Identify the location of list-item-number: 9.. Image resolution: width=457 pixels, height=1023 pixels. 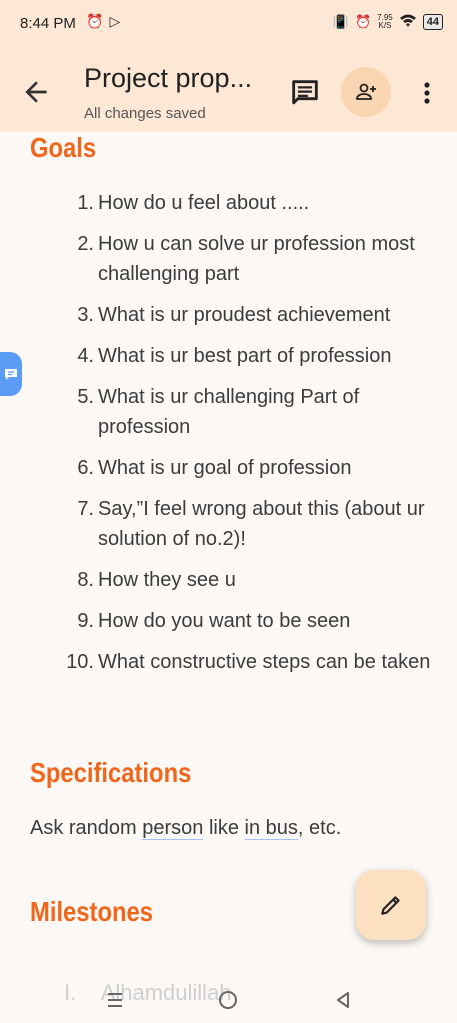
(85, 621).